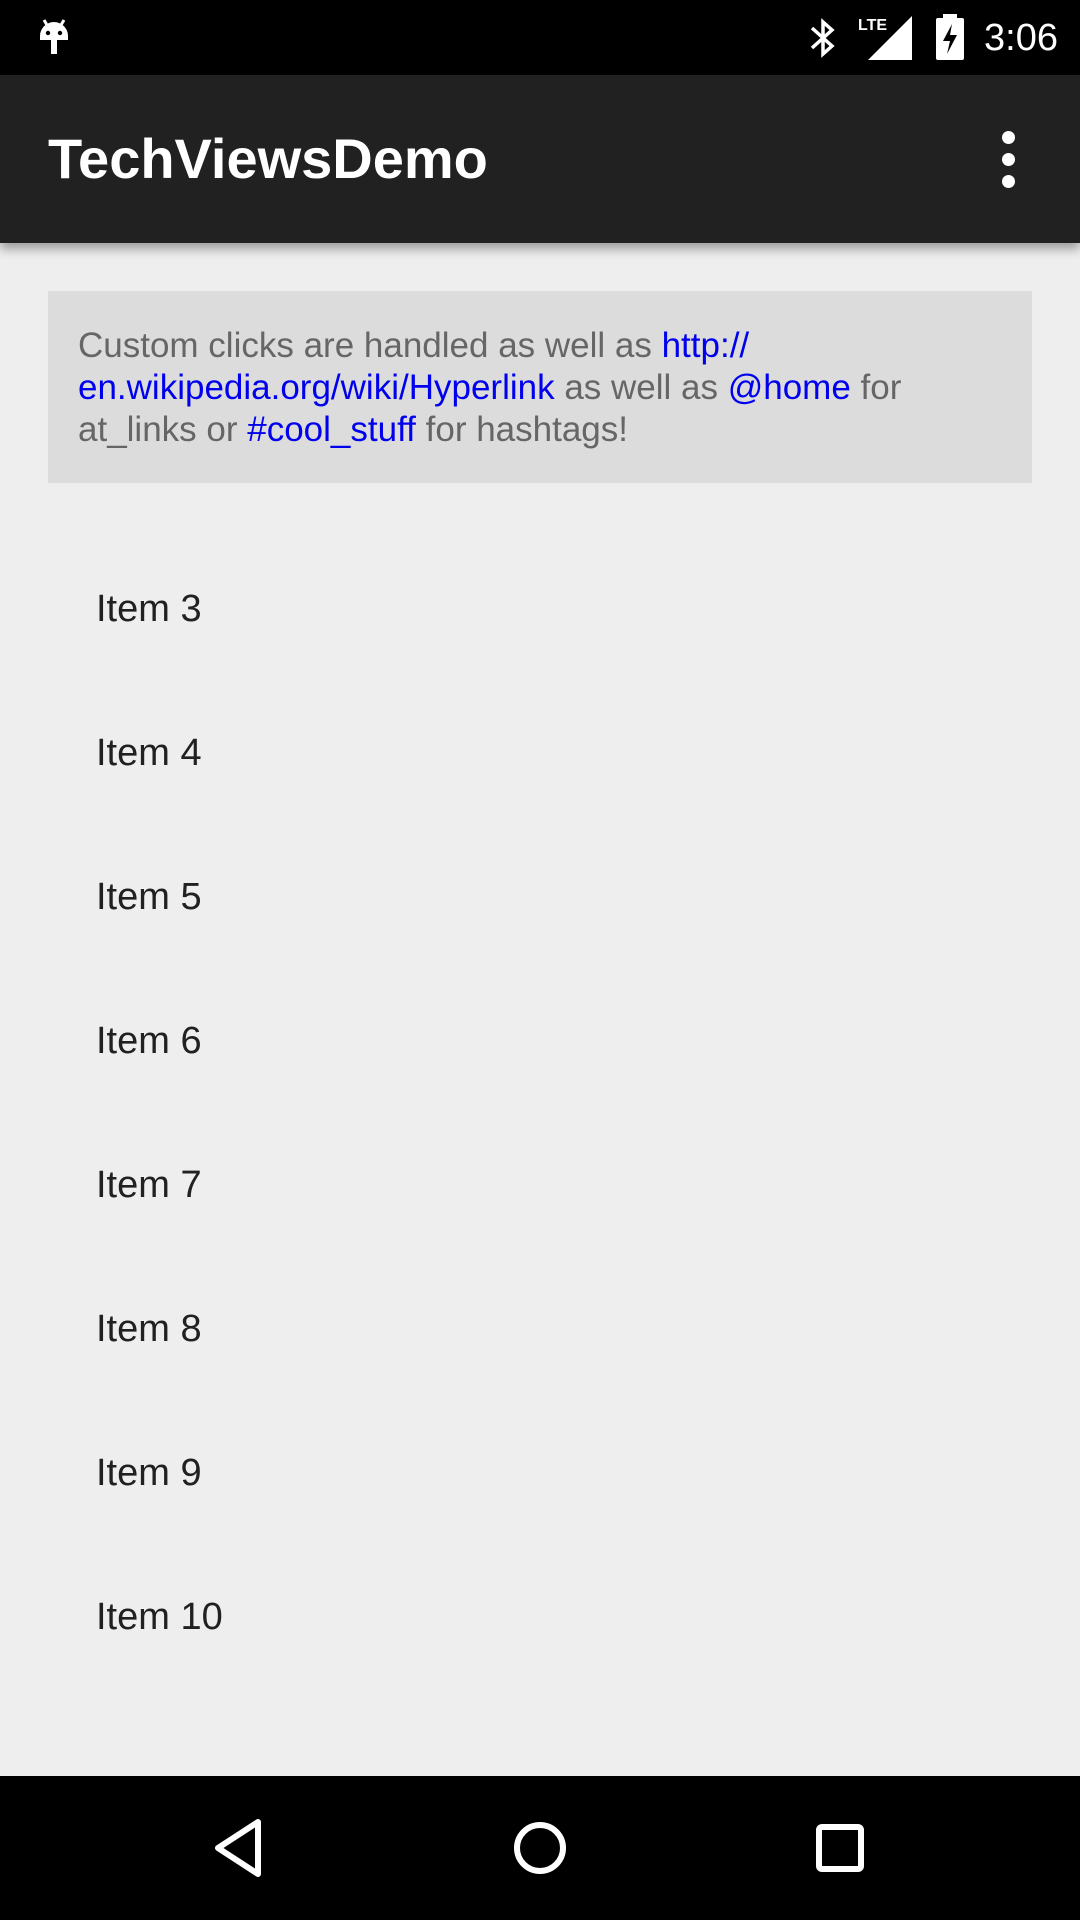 This screenshot has width=1080, height=1920. What do you see at coordinates (1021, 38) in the screenshot?
I see `status-time: 3:06` at bounding box center [1021, 38].